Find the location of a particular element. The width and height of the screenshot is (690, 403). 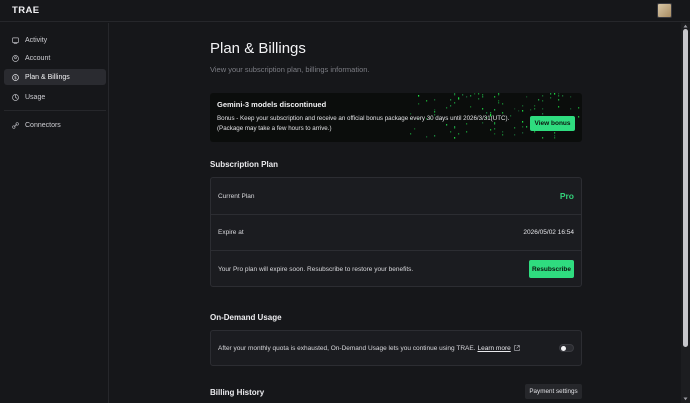

expire-row: Expire at 2026/05/02 16:54 is located at coordinates (396, 232).